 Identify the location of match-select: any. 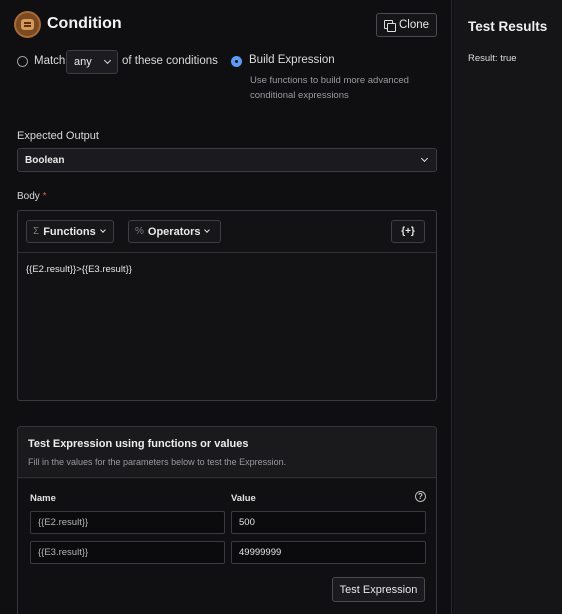
(92, 62).